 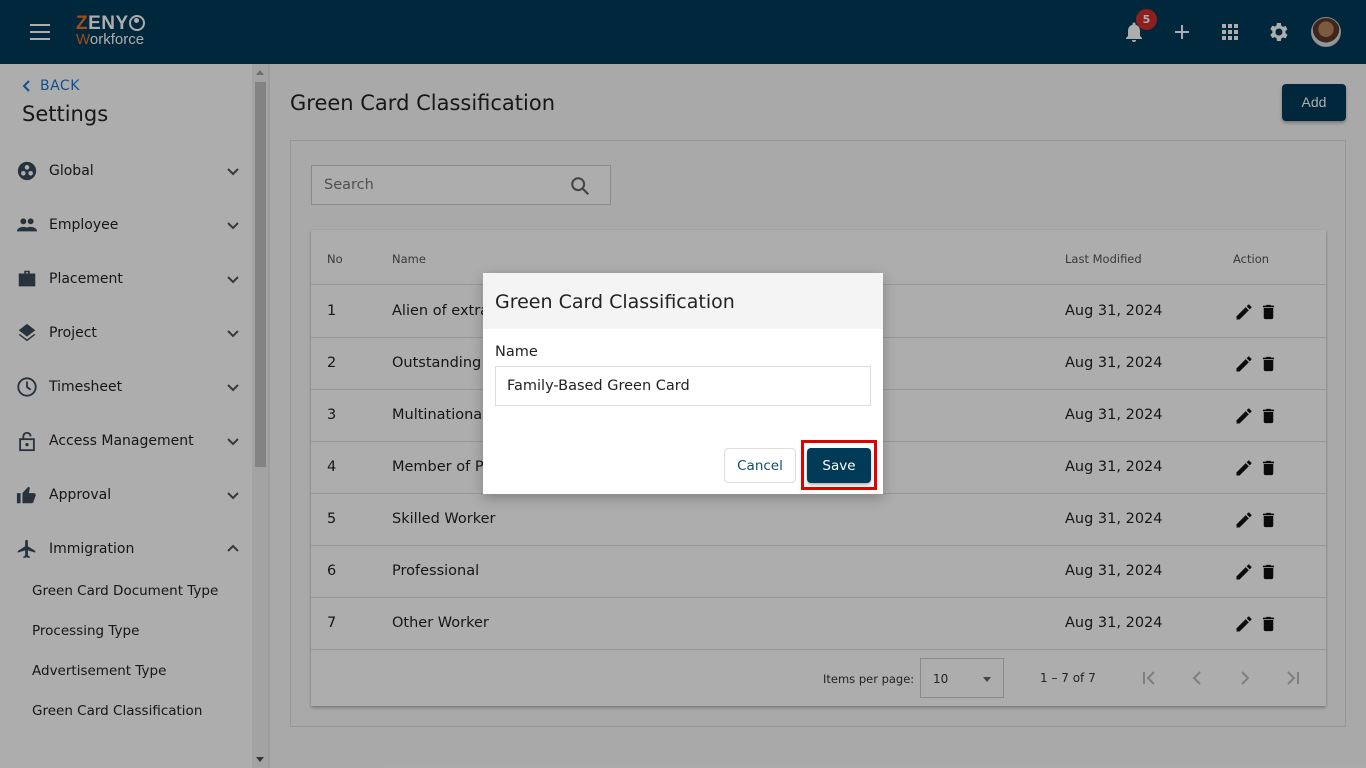 I want to click on save-button: Save, so click(x=839, y=465).